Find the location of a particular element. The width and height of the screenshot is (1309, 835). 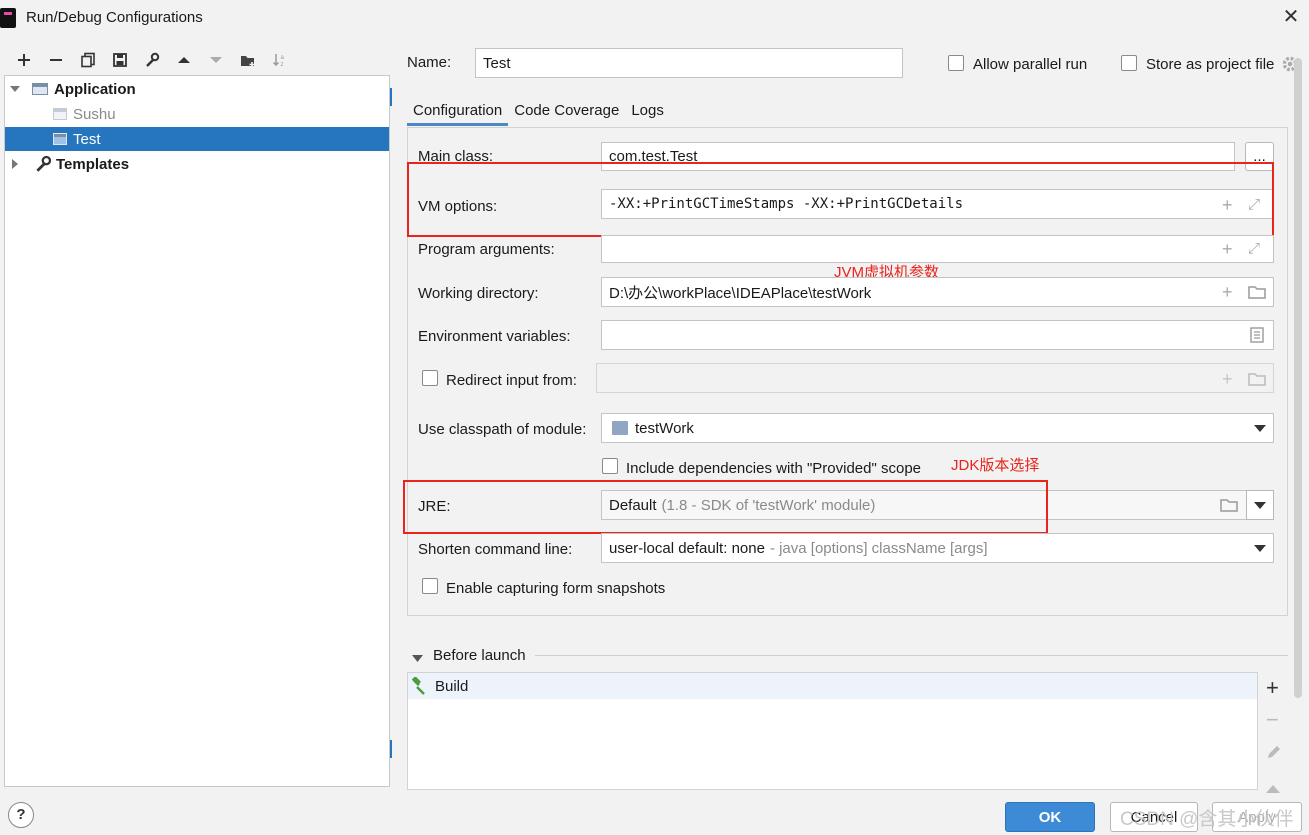

module-folder-icon is located at coordinates (620, 428).